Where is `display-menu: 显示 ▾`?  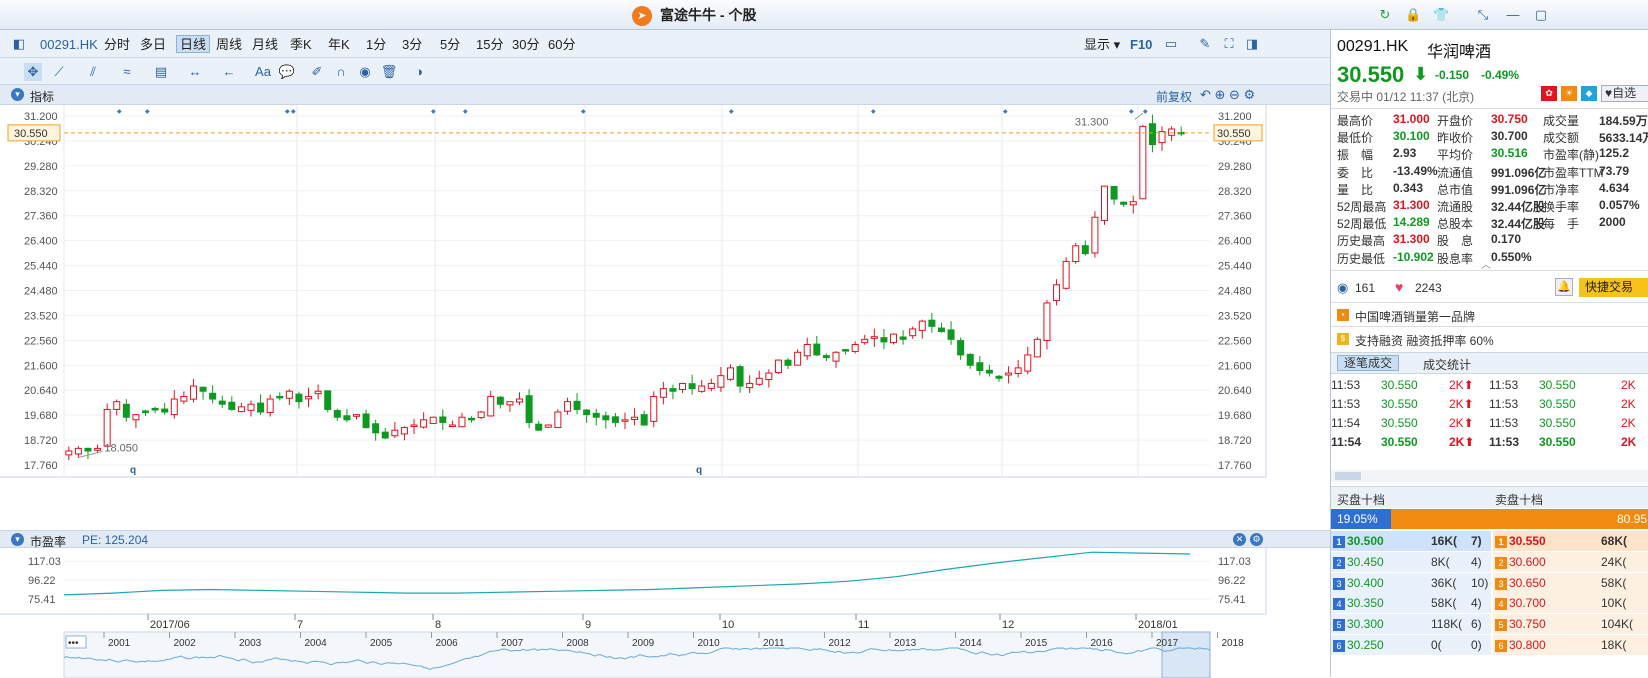 display-menu: 显示 ▾ is located at coordinates (1102, 45).